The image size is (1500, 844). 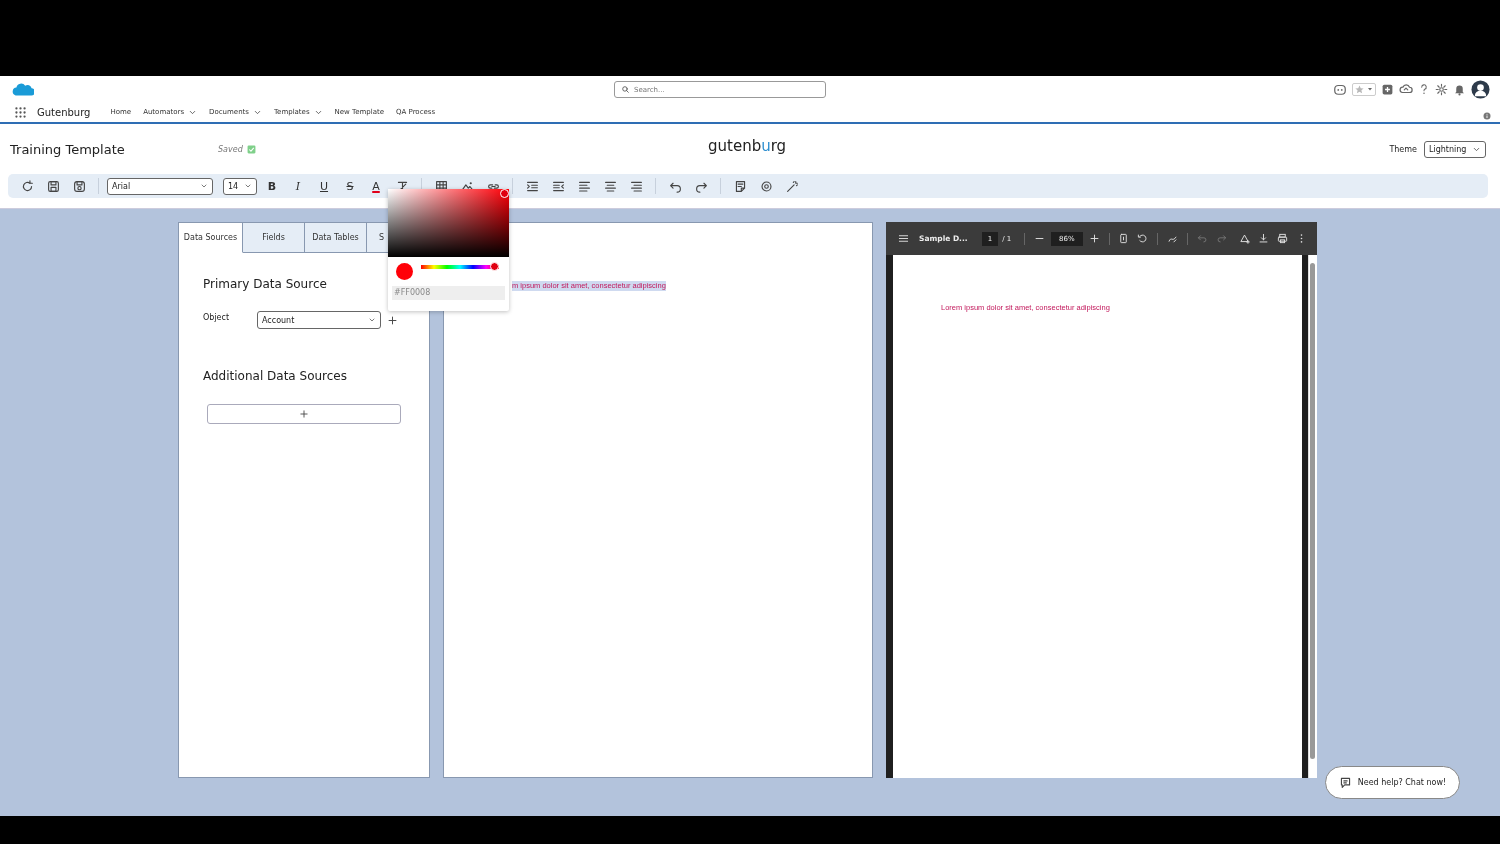 I want to click on strikethrough-button: S, so click(x=350, y=186).